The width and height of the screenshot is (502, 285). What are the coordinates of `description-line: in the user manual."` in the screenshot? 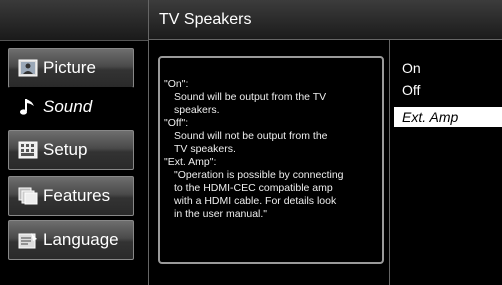 It's located at (221, 214).